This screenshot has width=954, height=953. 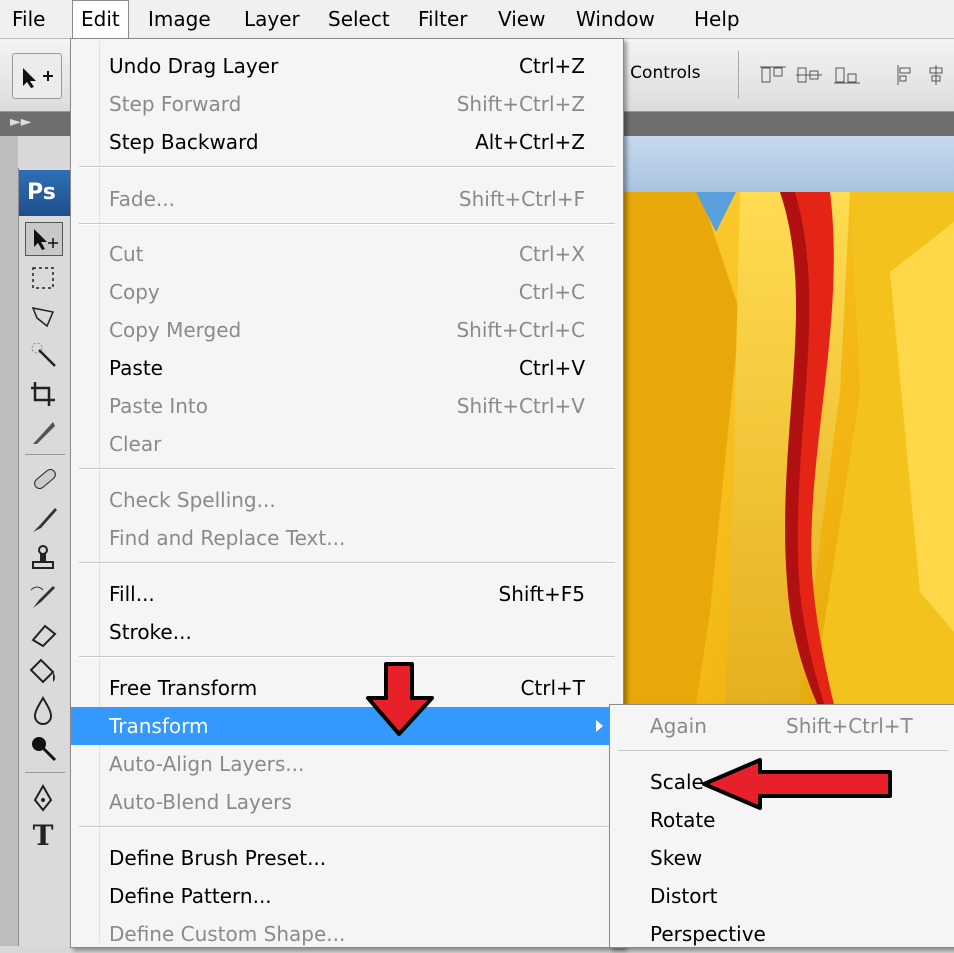 I want to click on menu-item-fill: Fill... Shift+F5, so click(x=347, y=594).